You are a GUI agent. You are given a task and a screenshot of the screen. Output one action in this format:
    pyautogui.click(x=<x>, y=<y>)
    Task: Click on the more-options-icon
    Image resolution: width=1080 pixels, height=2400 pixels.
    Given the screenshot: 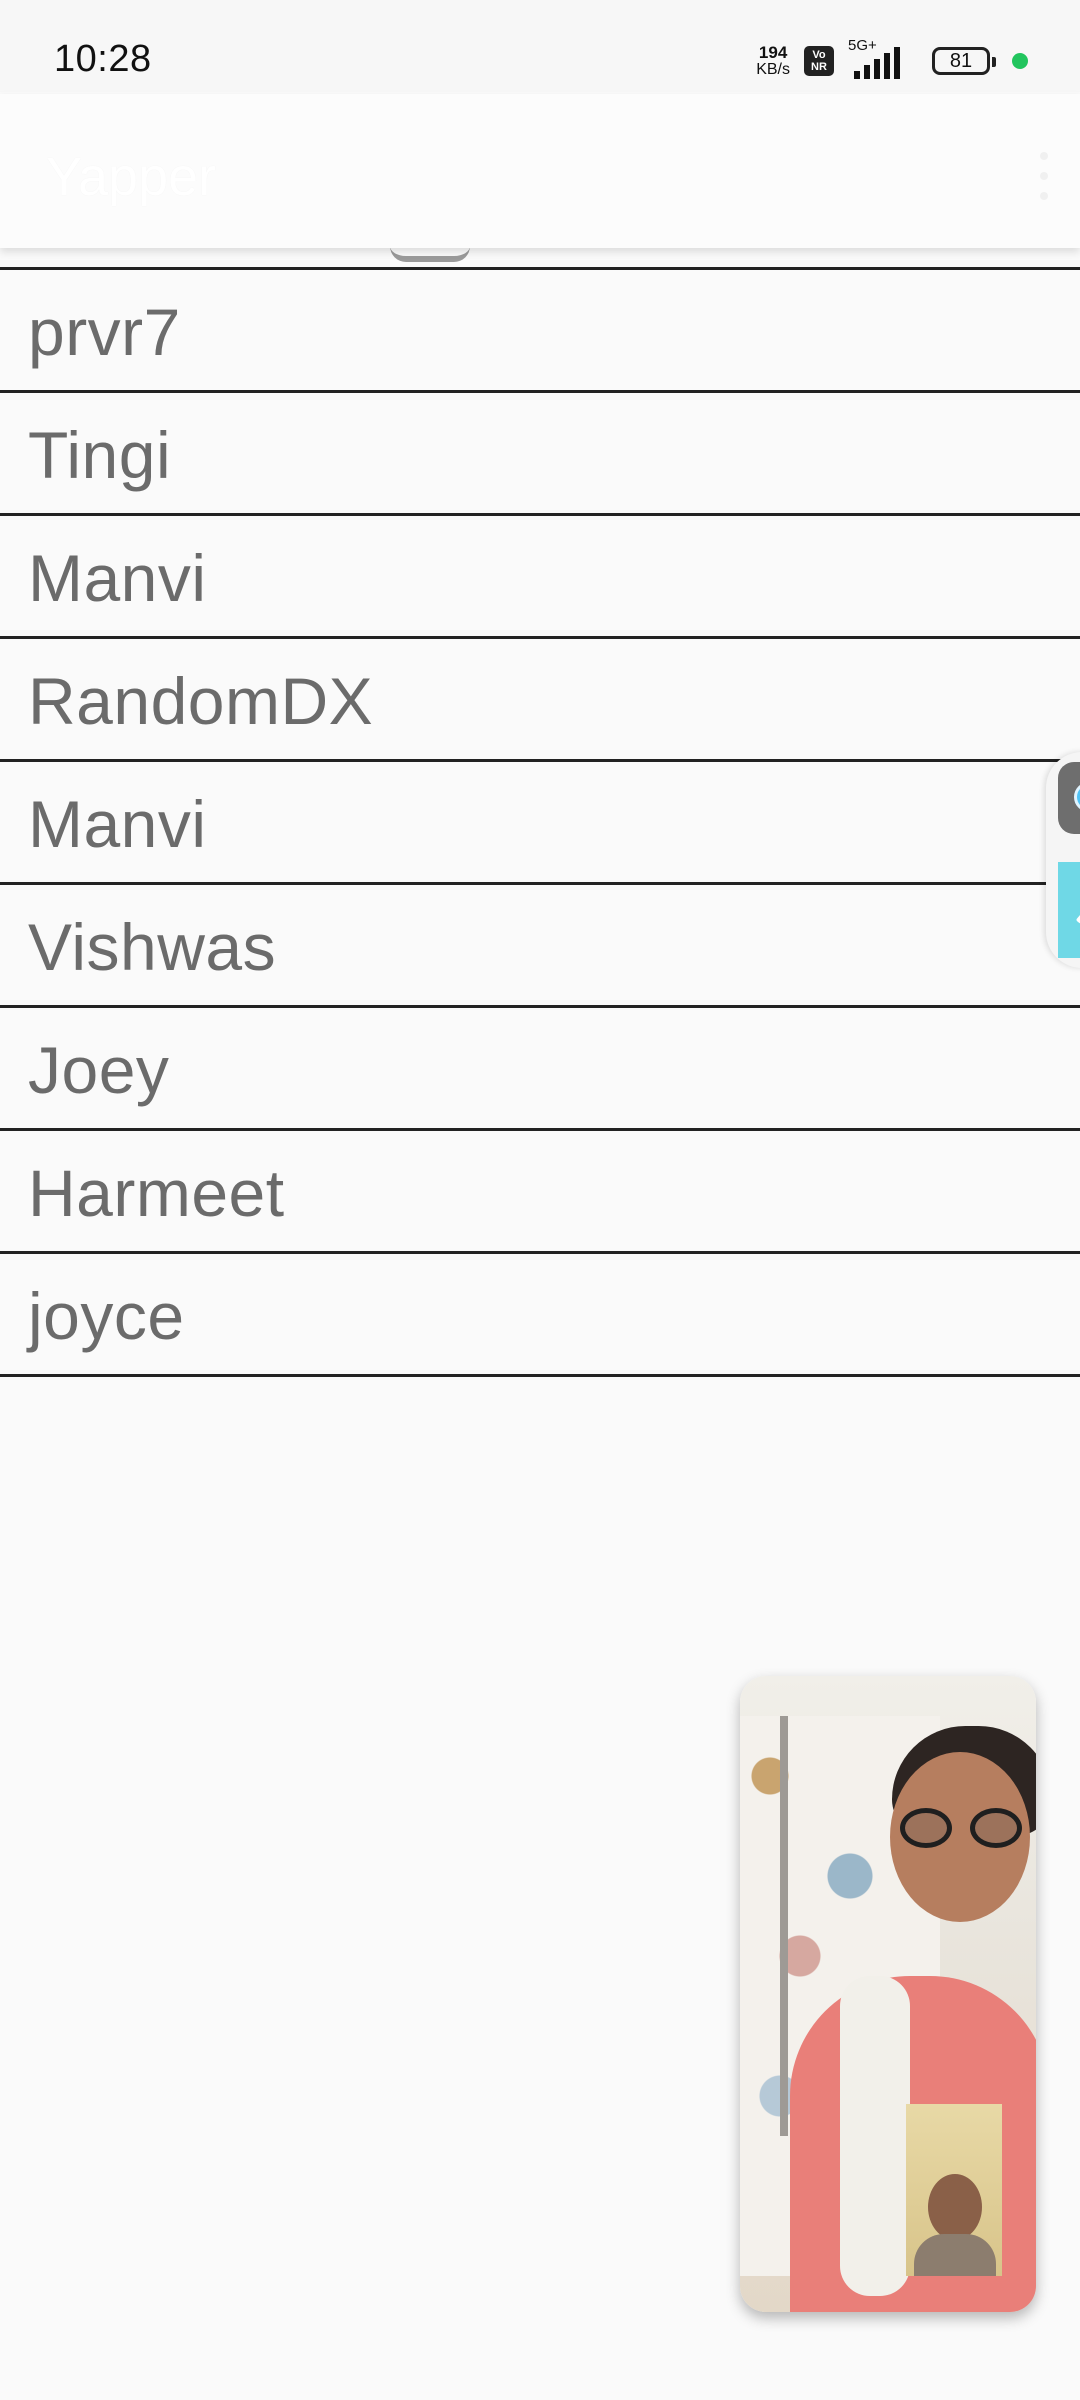 What is the action you would take?
    pyautogui.click(x=1044, y=176)
    